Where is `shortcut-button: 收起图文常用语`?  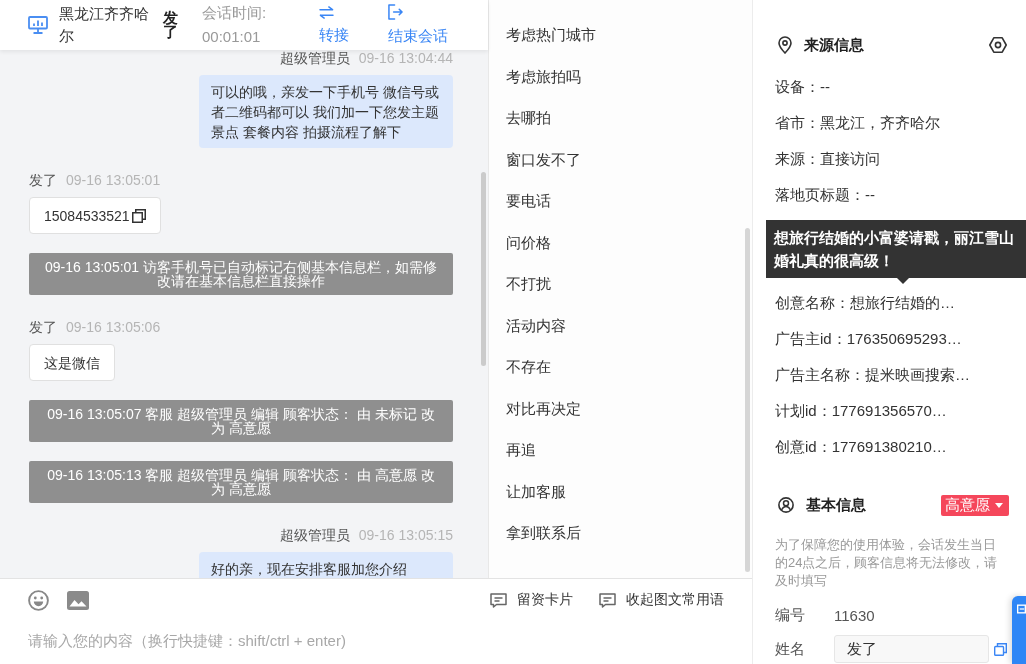 shortcut-button: 收起图文常用语 is located at coordinates (661, 600).